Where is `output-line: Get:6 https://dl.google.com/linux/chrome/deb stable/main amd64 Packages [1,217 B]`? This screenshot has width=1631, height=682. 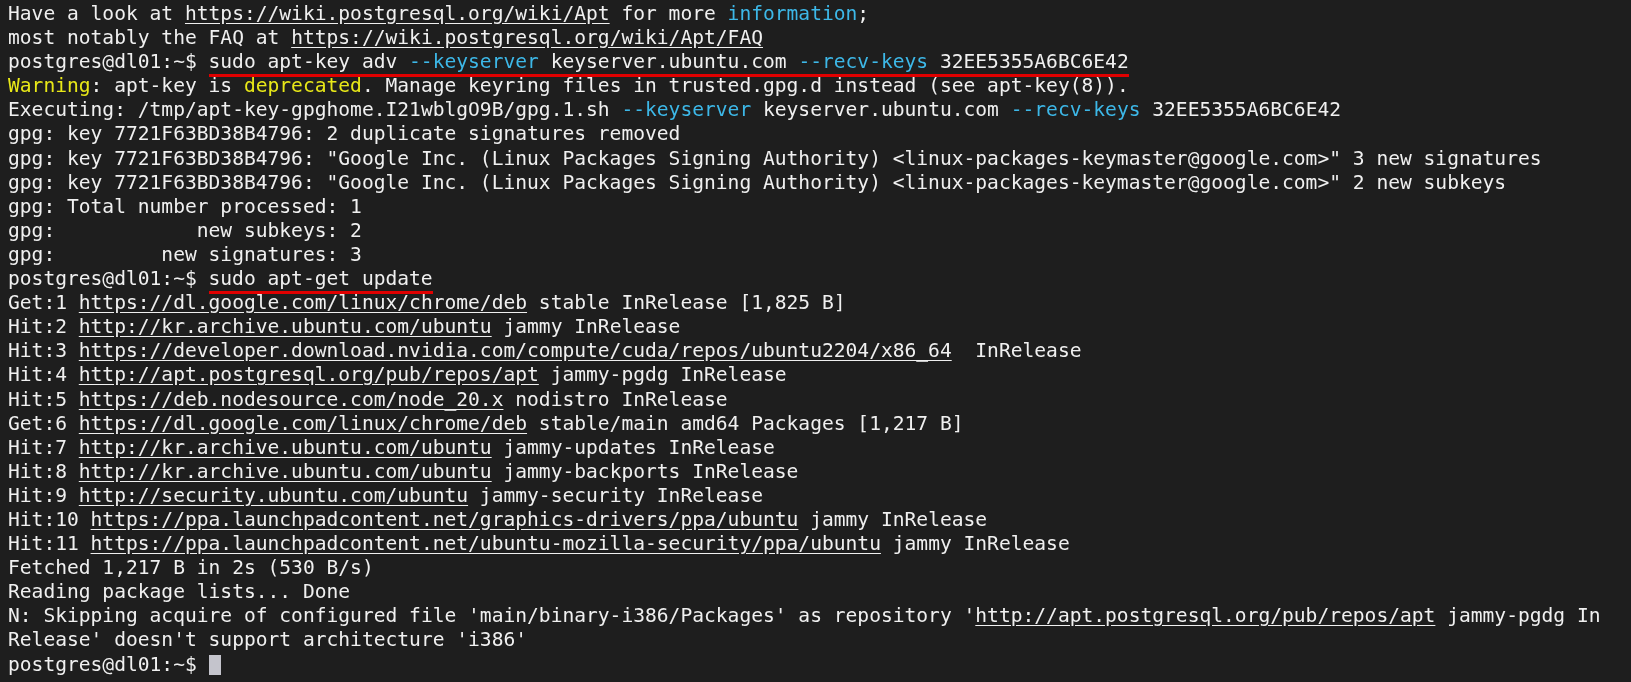 output-line: Get:6 https://dl.google.com/linux/chrome/deb stable/main amd64 Packages [1,217 B] is located at coordinates (486, 423).